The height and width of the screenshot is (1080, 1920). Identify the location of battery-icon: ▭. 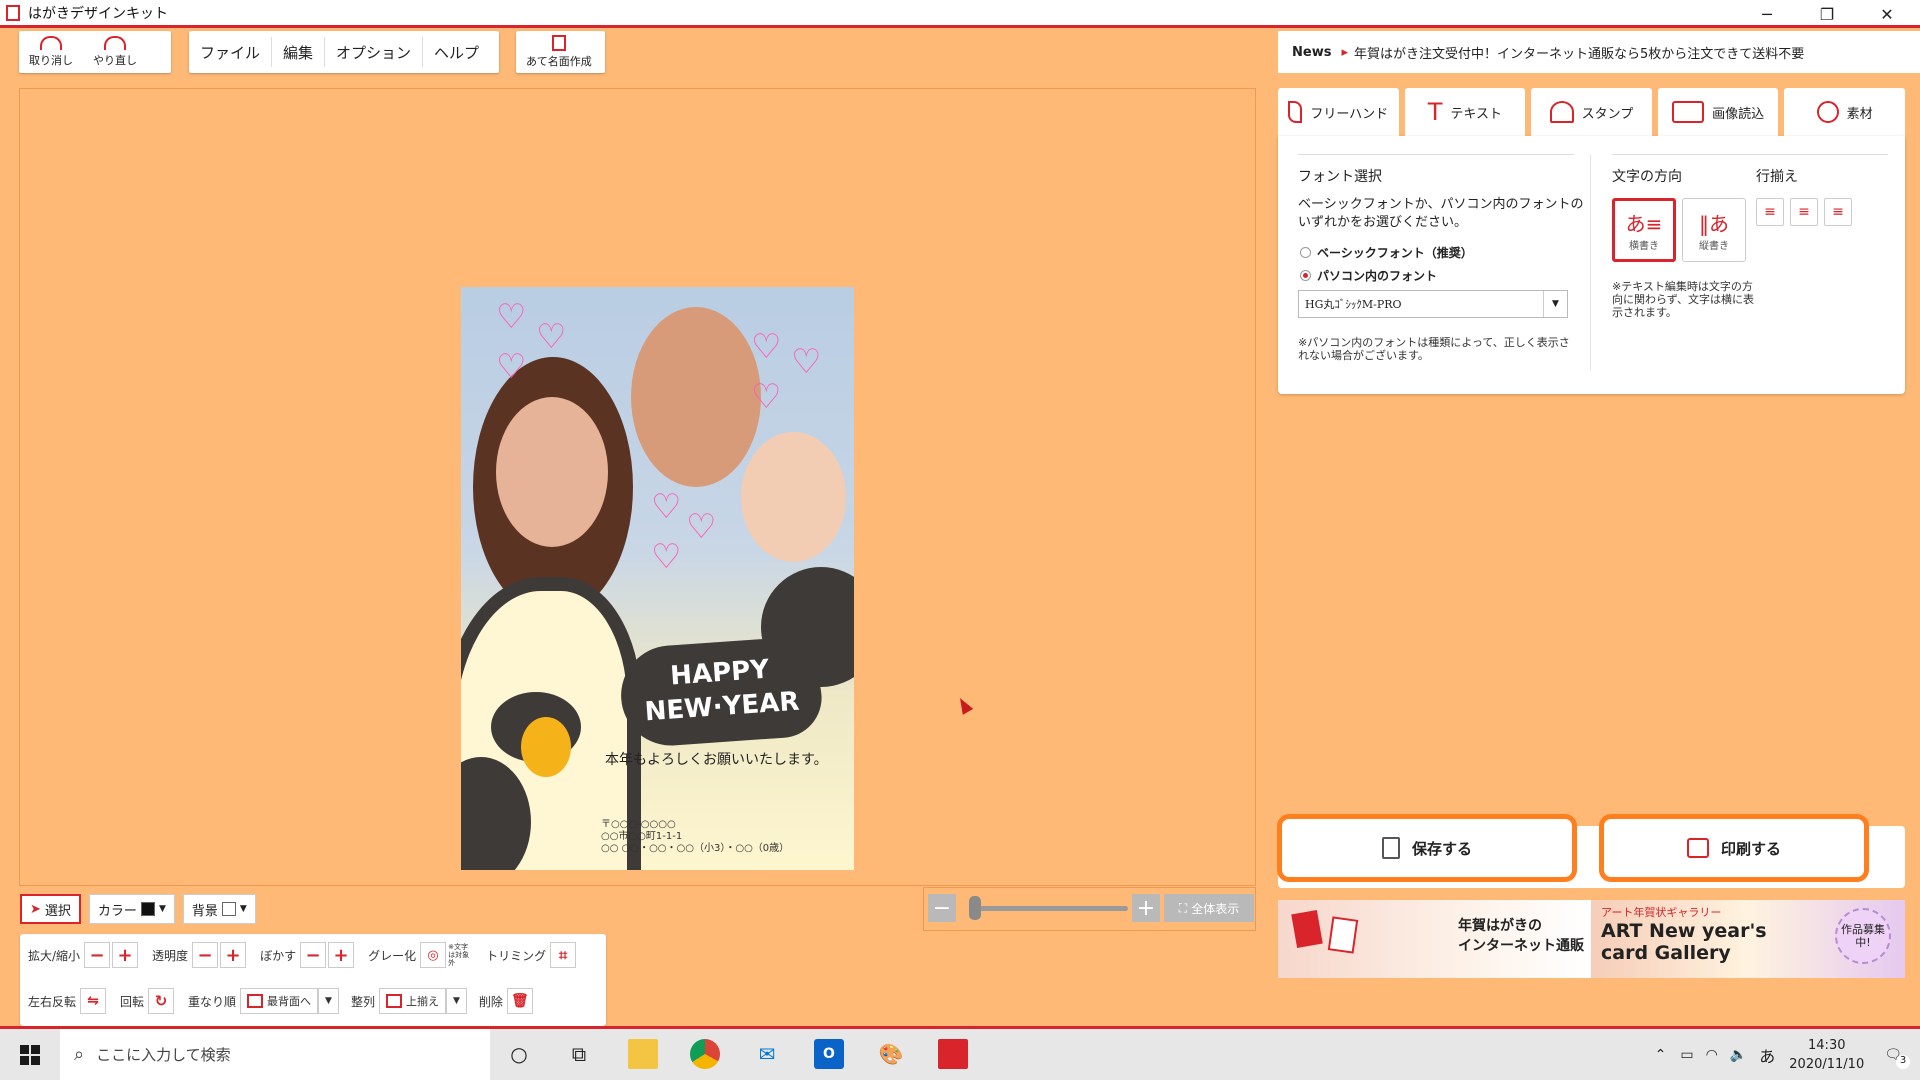
(1686, 1055).